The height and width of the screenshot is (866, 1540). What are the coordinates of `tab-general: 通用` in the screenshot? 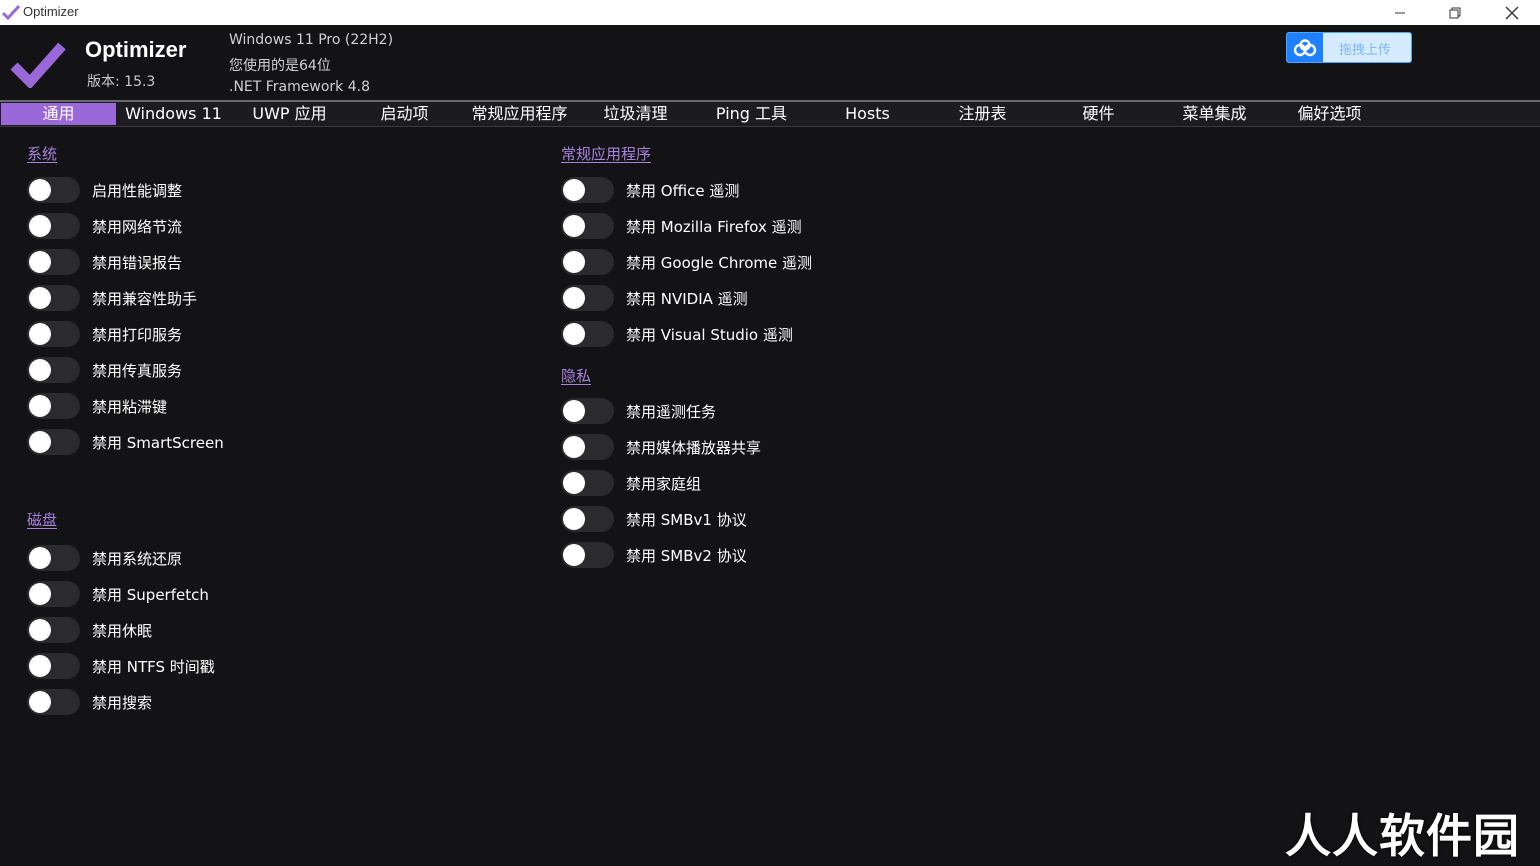 It's located at (58, 114).